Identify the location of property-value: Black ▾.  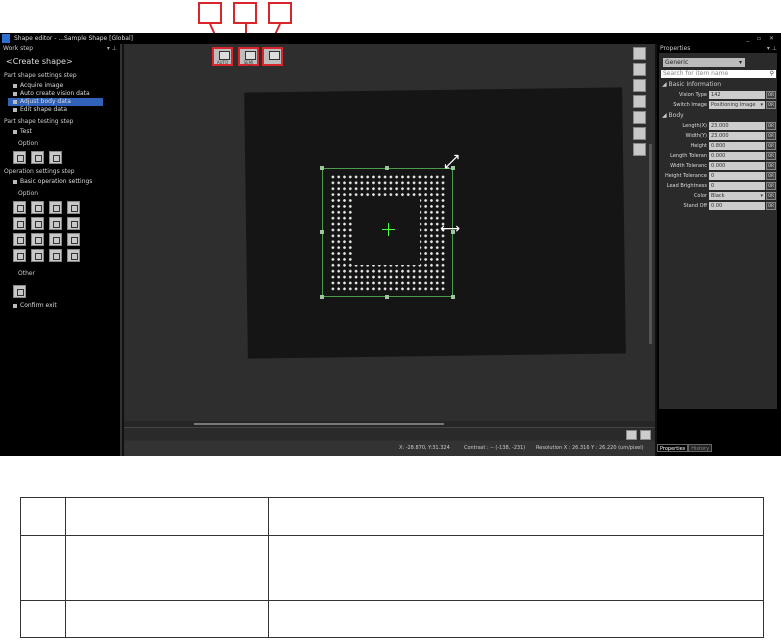
(737, 195).